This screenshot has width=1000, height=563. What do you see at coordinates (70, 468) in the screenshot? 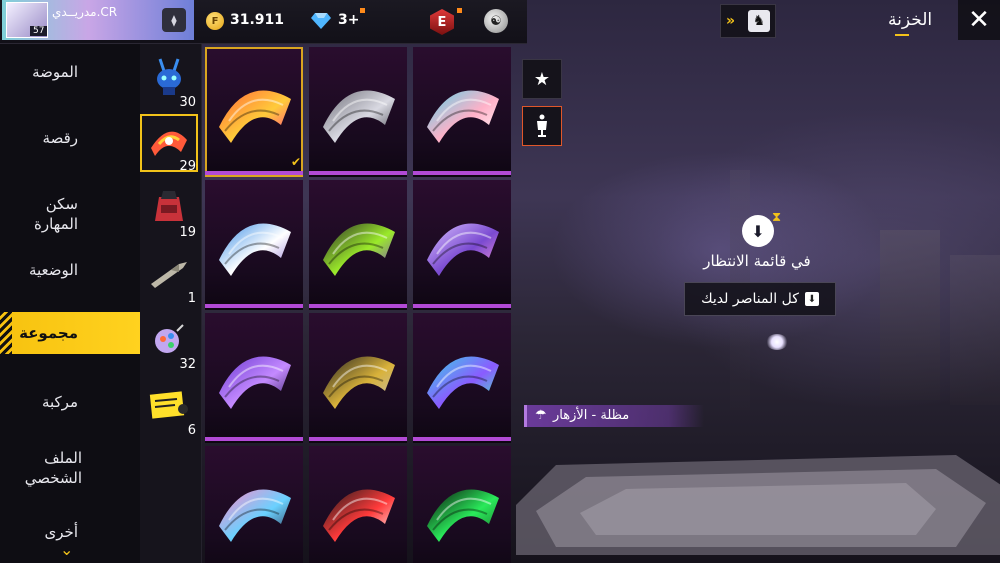
I see `category-profile: الملف الشخصي` at bounding box center [70, 468].